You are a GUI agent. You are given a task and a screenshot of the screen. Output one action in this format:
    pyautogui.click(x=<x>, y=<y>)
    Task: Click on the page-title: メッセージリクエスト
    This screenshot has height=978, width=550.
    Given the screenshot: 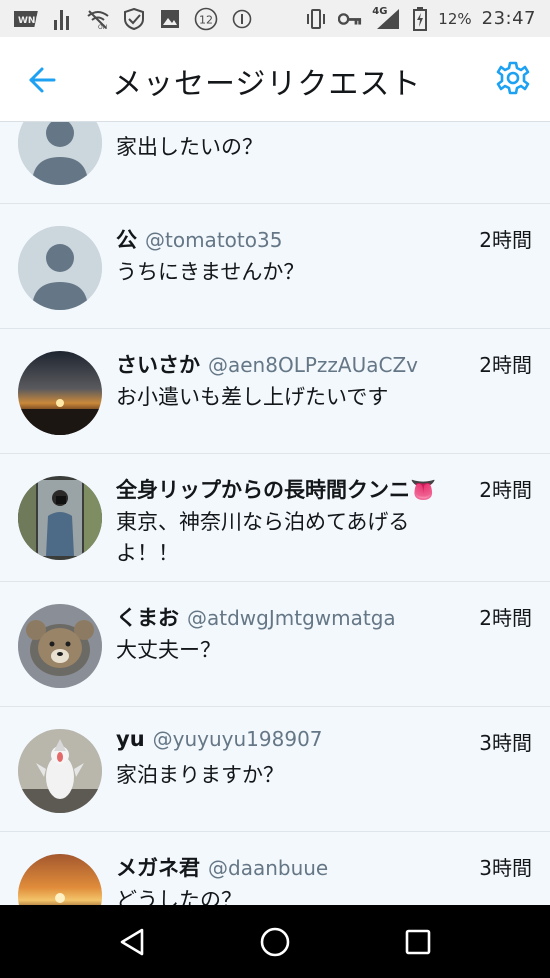 What is the action you would take?
    pyautogui.click(x=267, y=84)
    